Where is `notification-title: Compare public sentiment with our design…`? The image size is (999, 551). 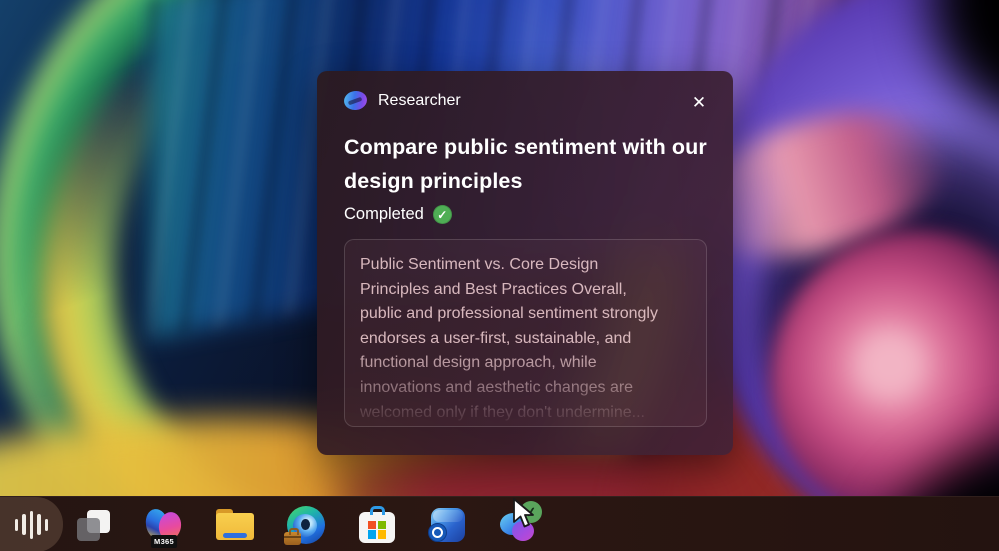 notification-title: Compare public sentiment with our design… is located at coordinates (525, 164).